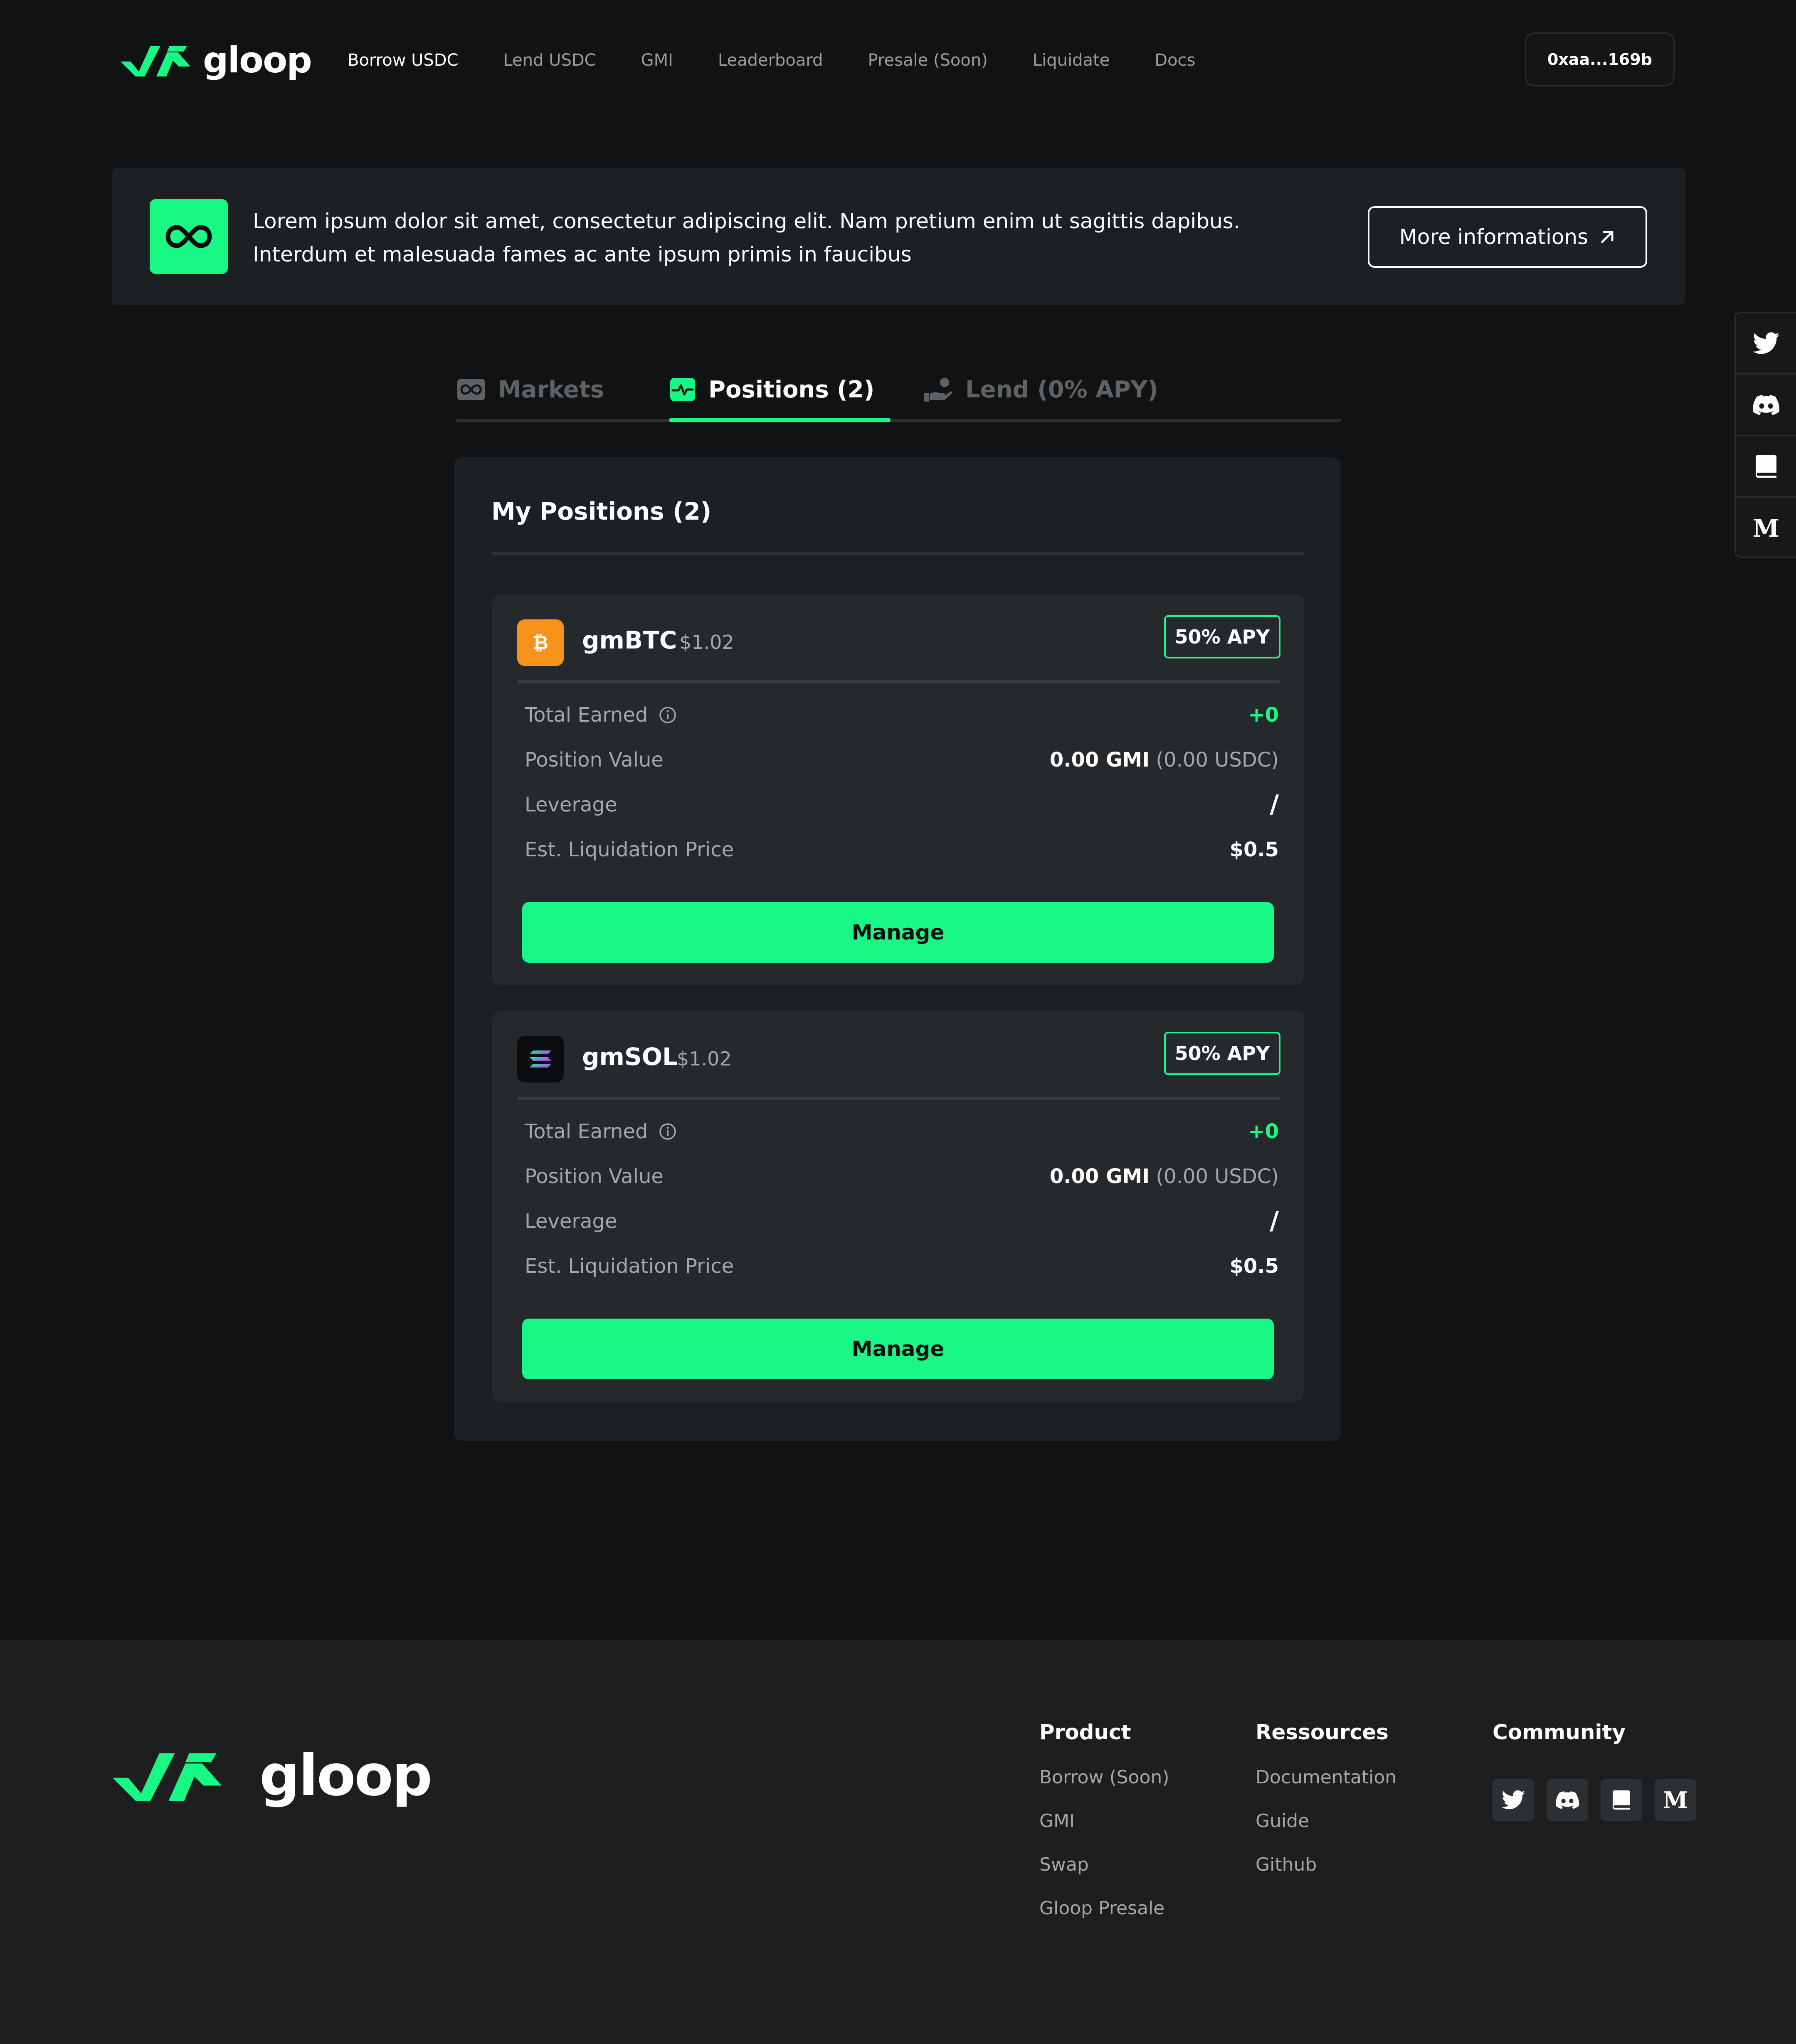 The height and width of the screenshot is (2044, 1796). I want to click on footer-link-github: Github, so click(1326, 1864).